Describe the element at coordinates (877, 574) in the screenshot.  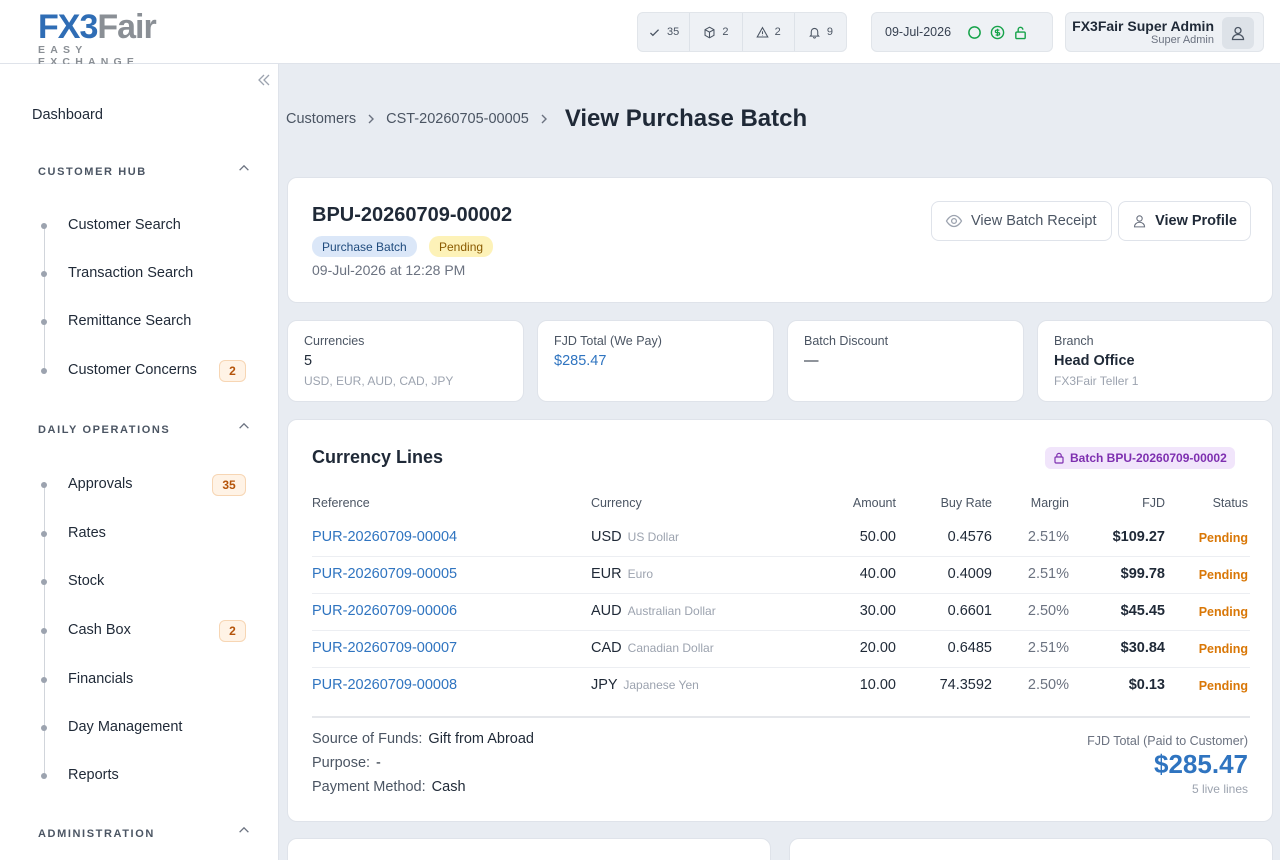
I see `row-amount: 40.00` at that location.